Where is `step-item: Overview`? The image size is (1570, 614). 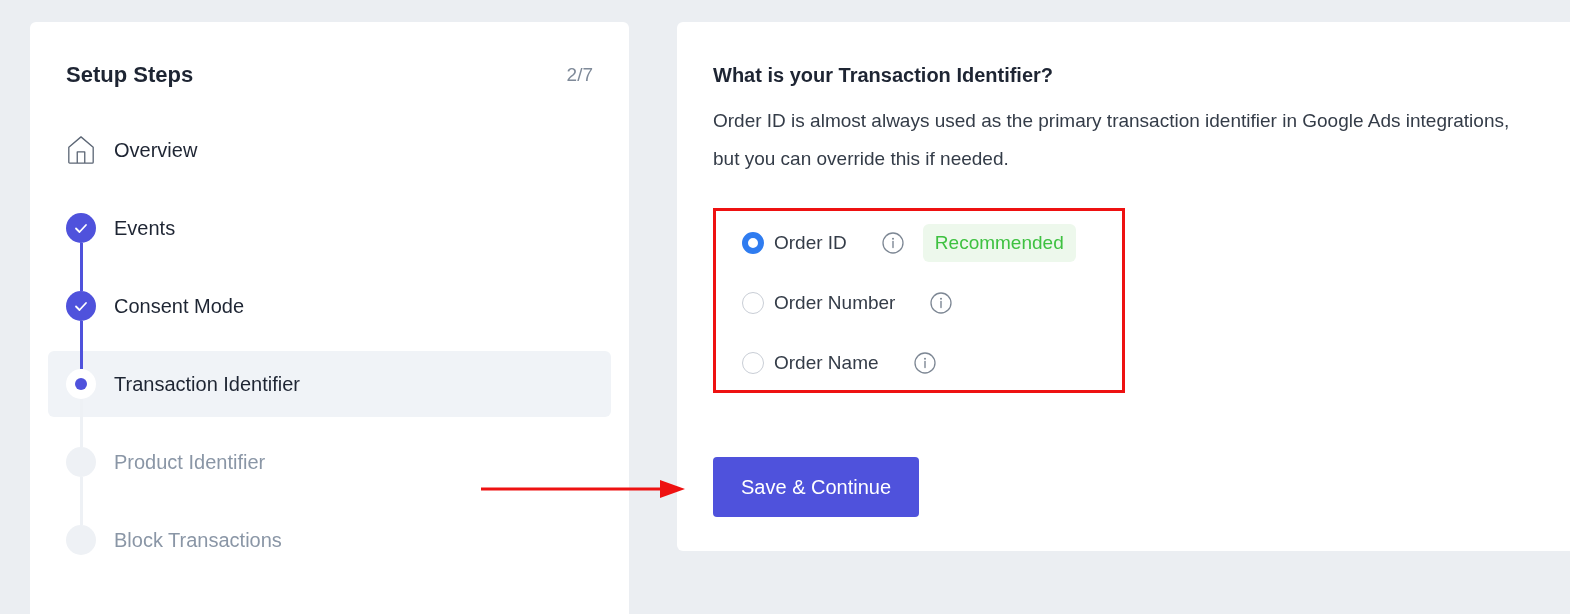 step-item: Overview is located at coordinates (329, 150).